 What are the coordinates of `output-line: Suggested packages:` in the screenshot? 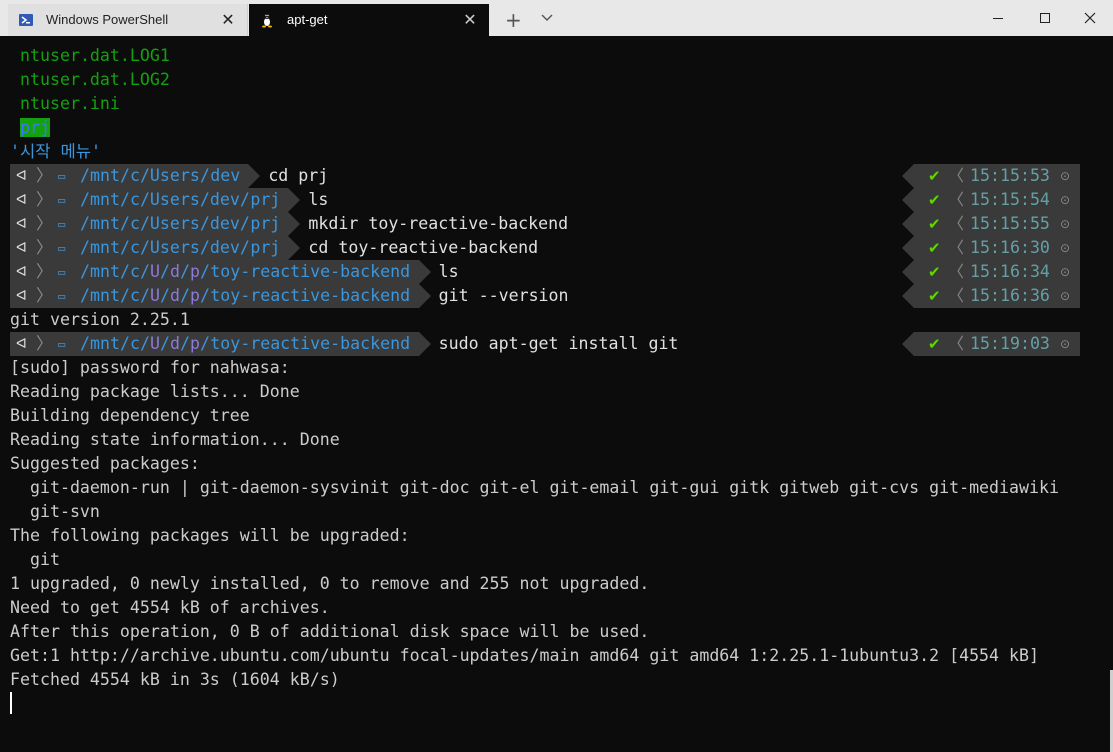 It's located at (105, 463).